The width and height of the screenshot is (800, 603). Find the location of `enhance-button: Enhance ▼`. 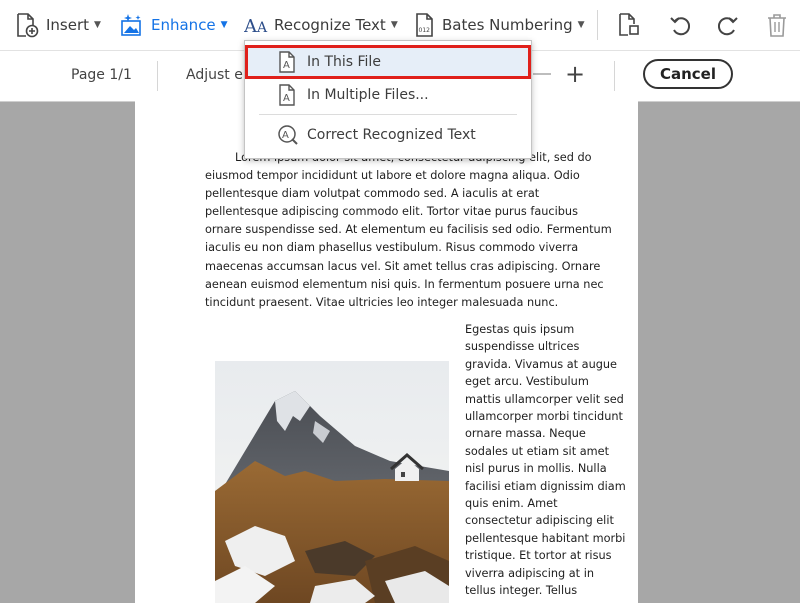

enhance-button: Enhance ▼ is located at coordinates (173, 25).